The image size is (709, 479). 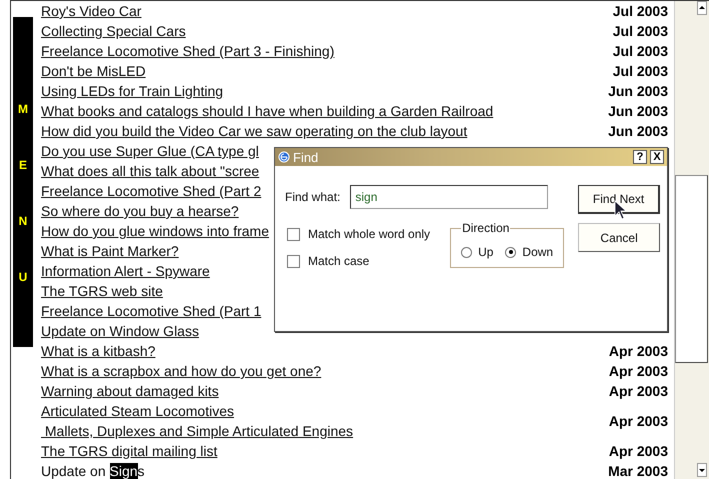 I want to click on article-link: Freelance Locomotive Shed (Part 2, so click(x=151, y=191).